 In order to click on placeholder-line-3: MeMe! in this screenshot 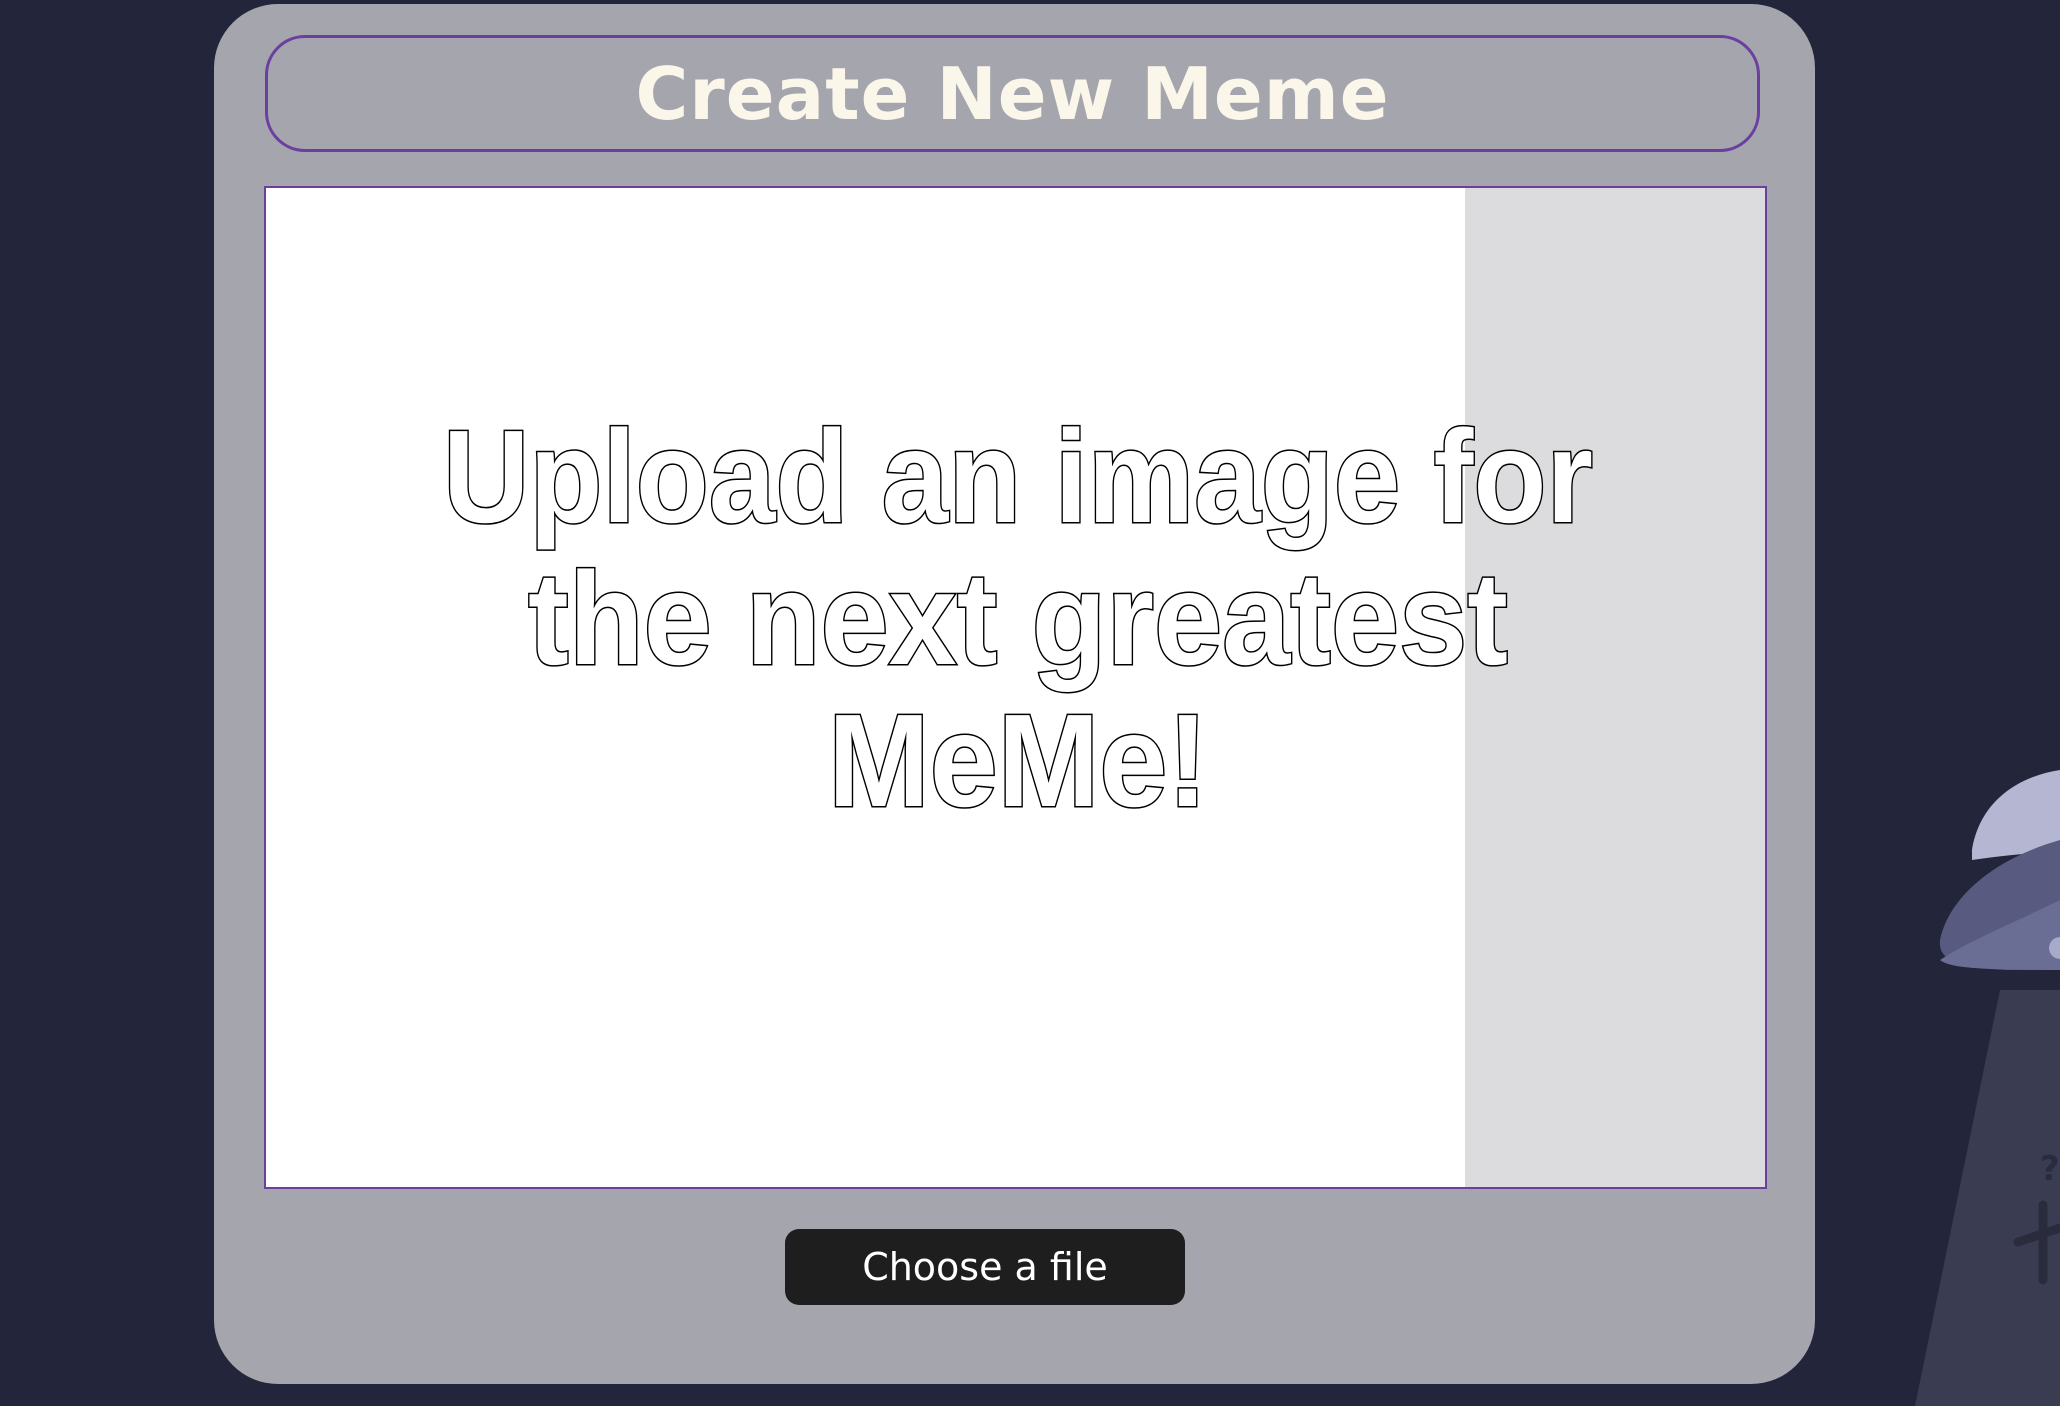, I will do `click(1018, 760)`.